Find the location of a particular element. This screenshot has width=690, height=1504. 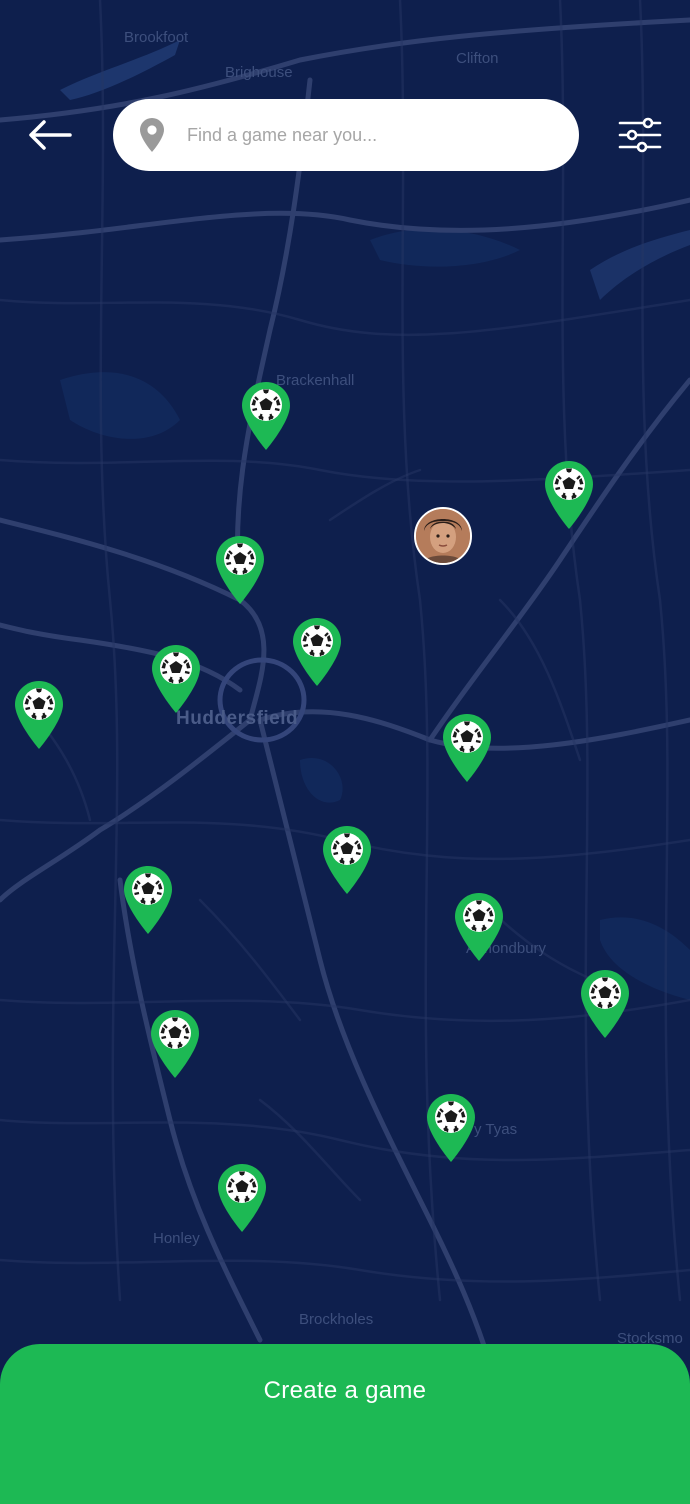

map-label-honley: Honley is located at coordinates (176, 1238).